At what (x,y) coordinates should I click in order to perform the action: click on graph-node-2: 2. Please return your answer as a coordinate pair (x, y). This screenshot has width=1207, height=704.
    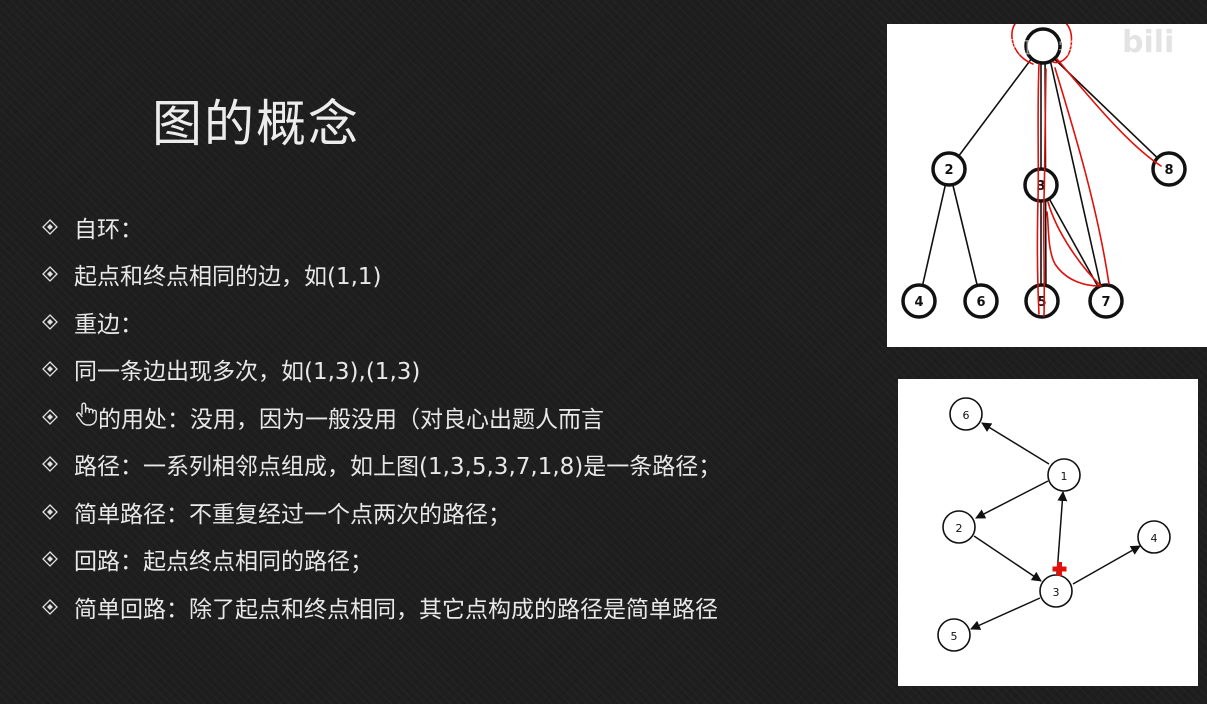
    Looking at the image, I should click on (949, 169).